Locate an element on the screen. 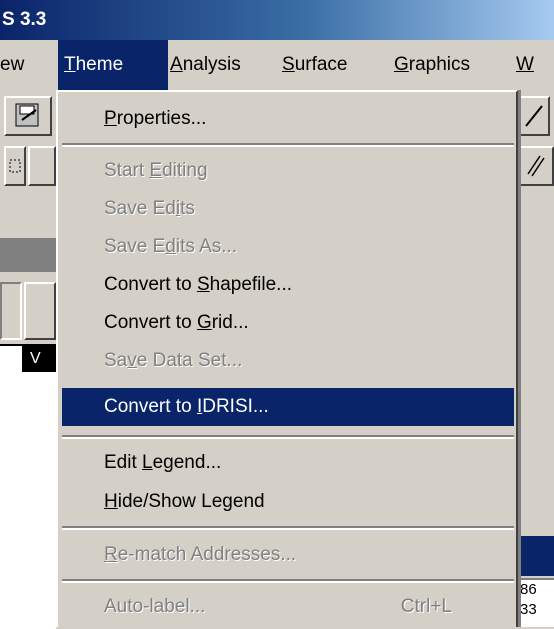  select-icon is located at coordinates (15, 166).